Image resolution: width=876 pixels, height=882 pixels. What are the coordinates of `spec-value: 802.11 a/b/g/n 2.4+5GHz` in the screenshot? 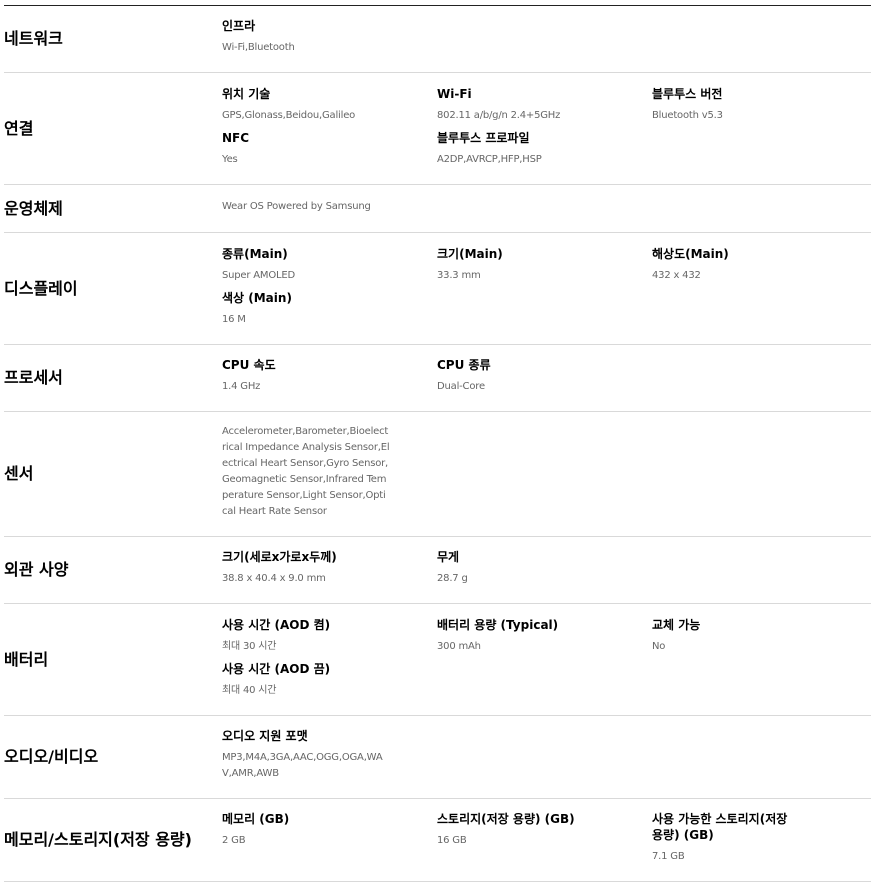 It's located at (499, 115).